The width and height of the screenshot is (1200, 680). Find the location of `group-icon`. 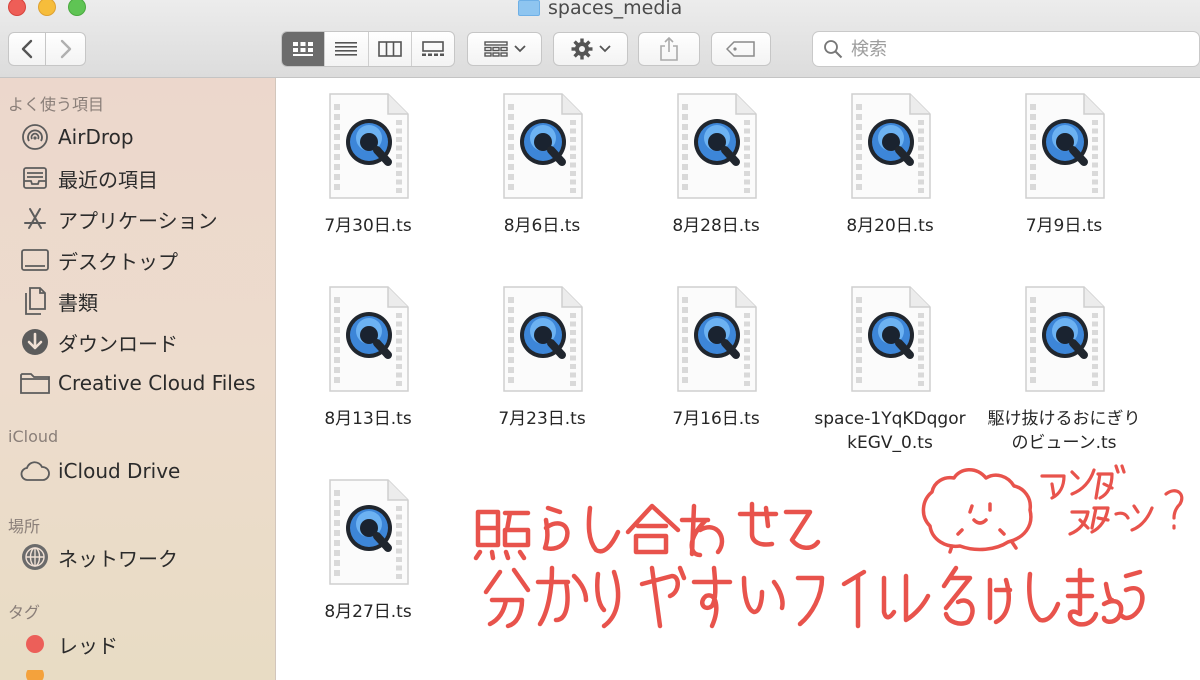

group-icon is located at coordinates (495, 49).